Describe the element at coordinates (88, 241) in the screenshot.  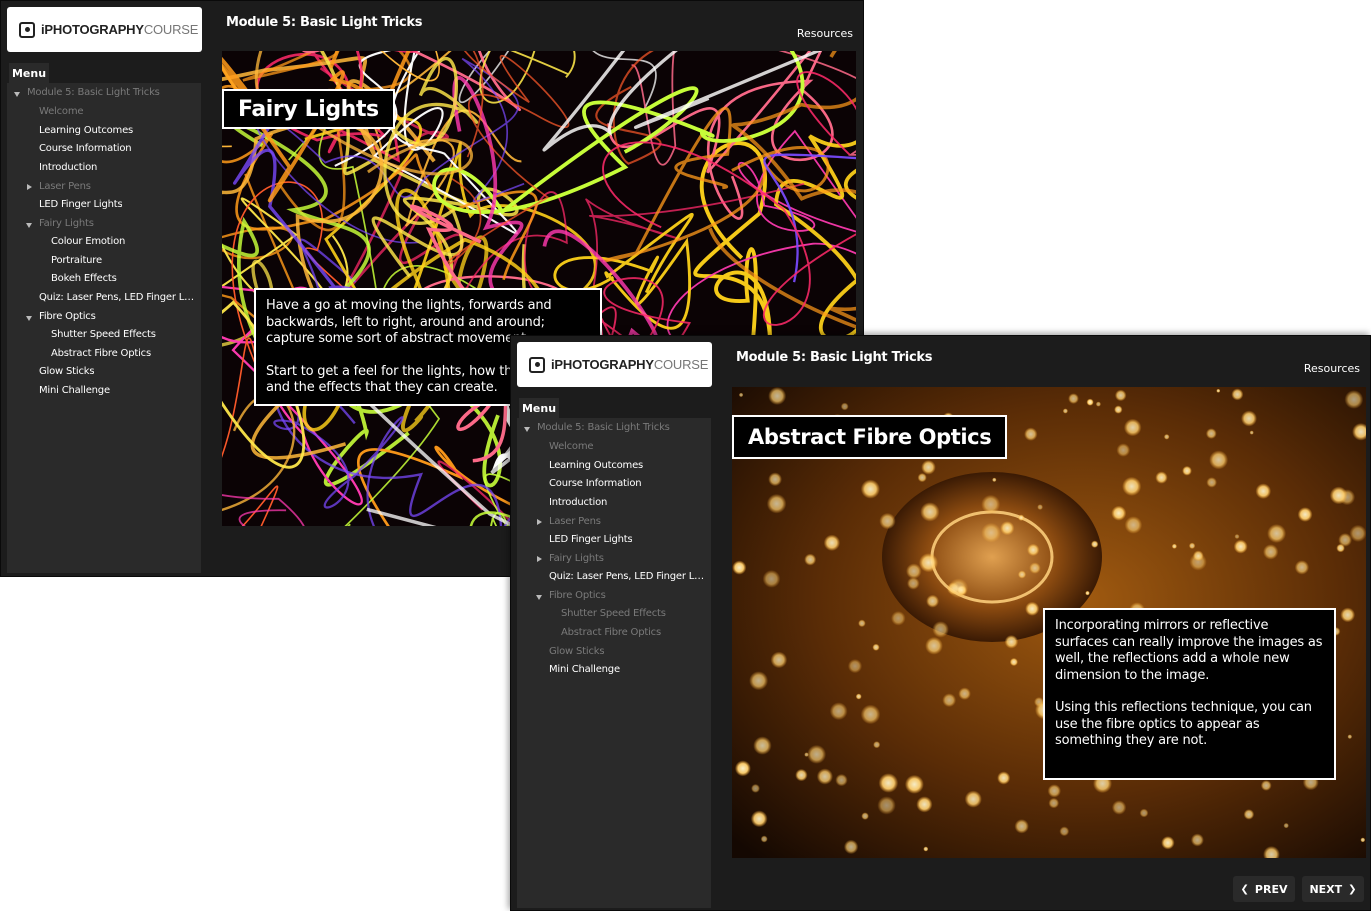
I see `menu-item: Colour Emotion` at that location.